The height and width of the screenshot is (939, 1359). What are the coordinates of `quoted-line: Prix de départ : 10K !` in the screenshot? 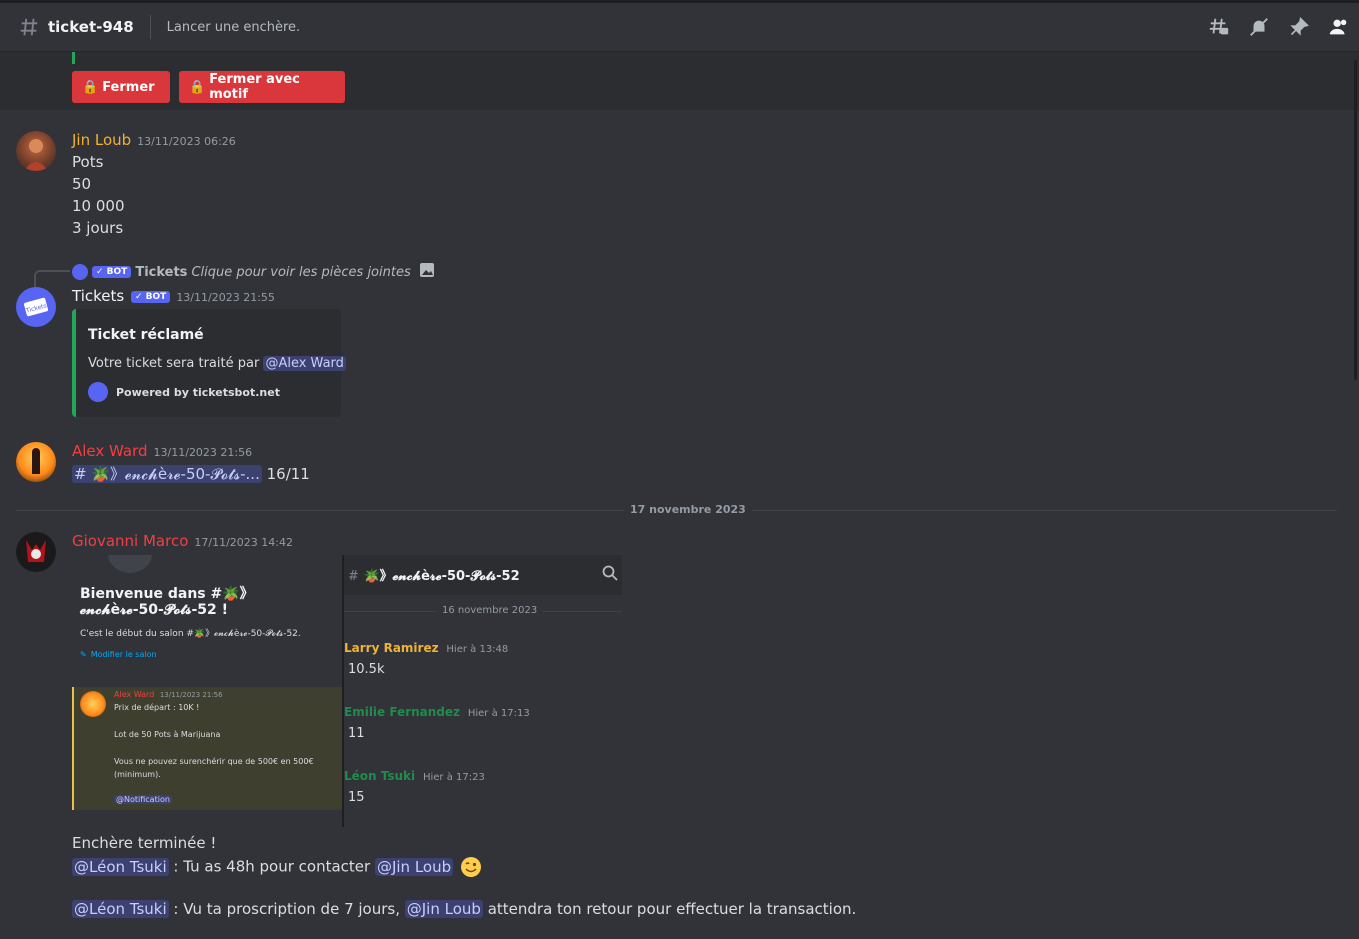 It's located at (157, 707).